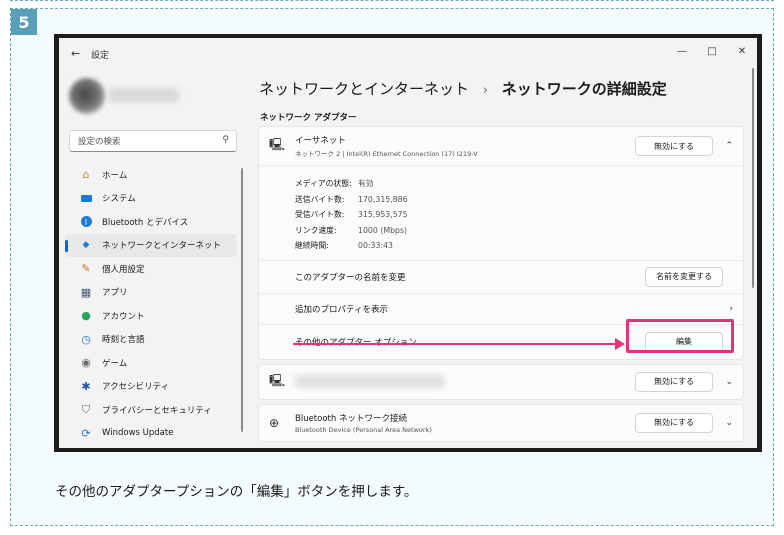  I want to click on sidebar-item-accounts: ● アカウント, so click(151, 316).